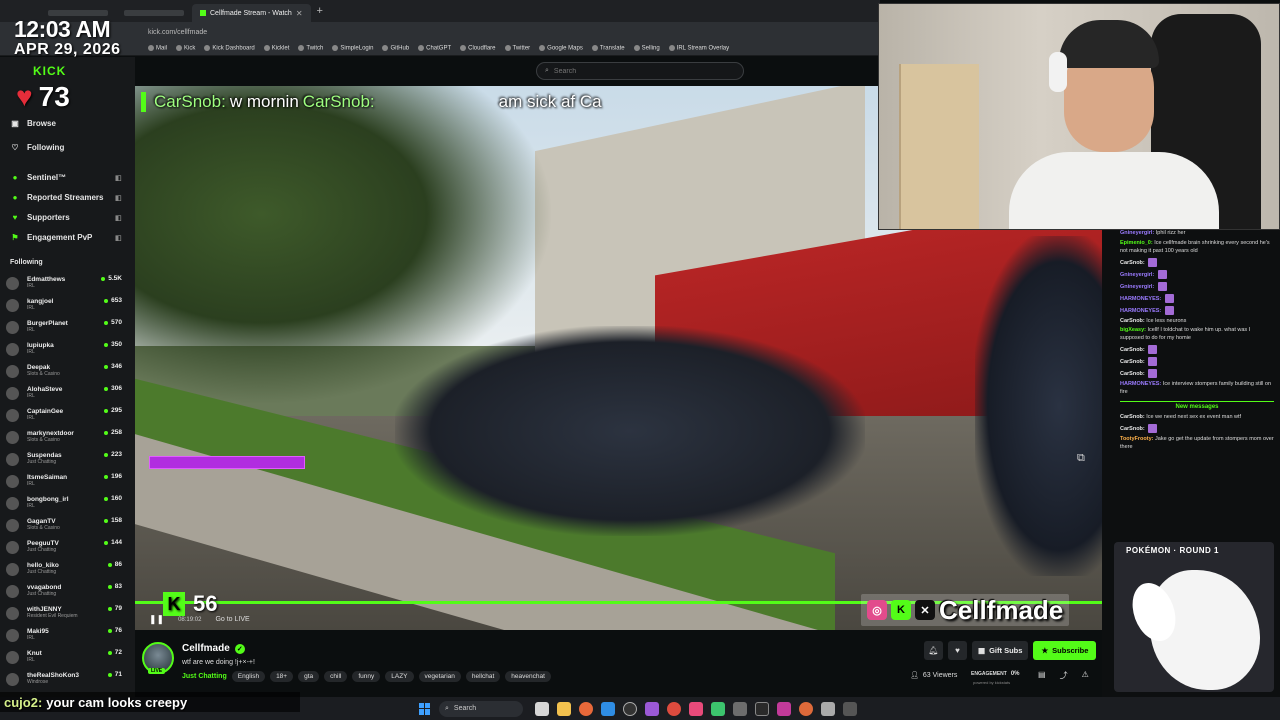 This screenshot has height=720, width=1280. Describe the element at coordinates (1042, 675) in the screenshot. I see `clip-icon: ▤` at that location.